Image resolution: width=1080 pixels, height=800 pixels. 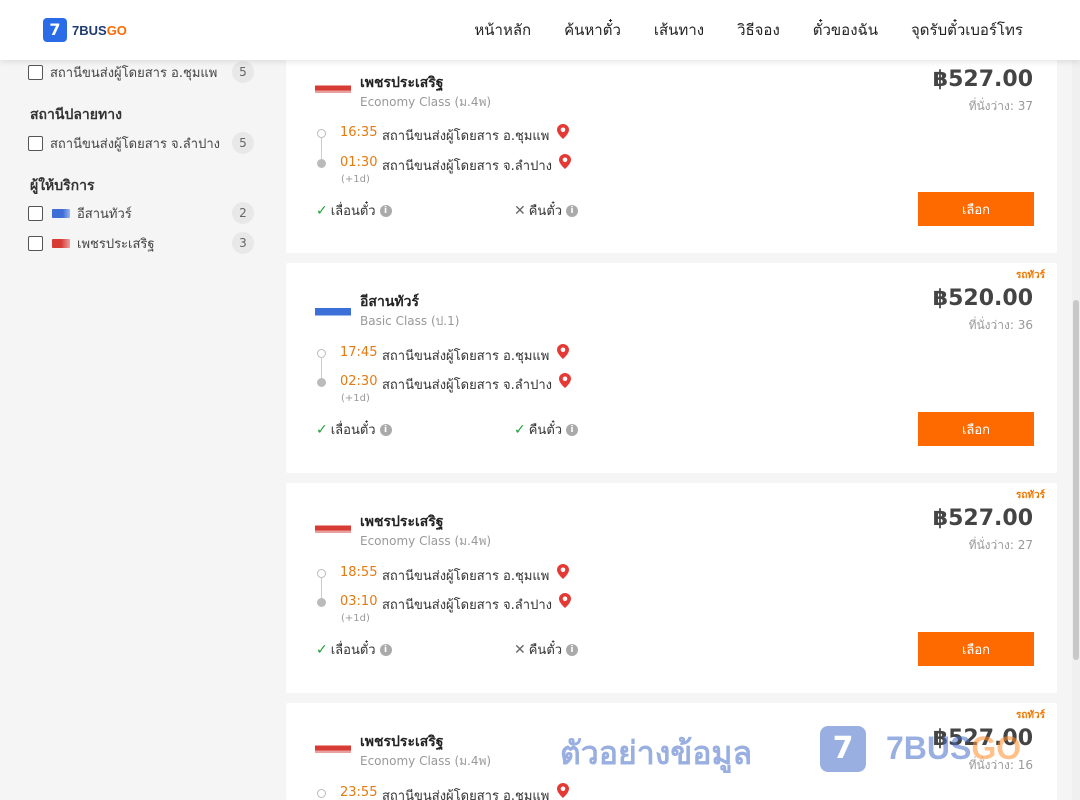 What do you see at coordinates (135, 144) in the screenshot?
I see `filter-label: สถานีขนส่งผู้โดยสาร จ.ลำปาง` at bounding box center [135, 144].